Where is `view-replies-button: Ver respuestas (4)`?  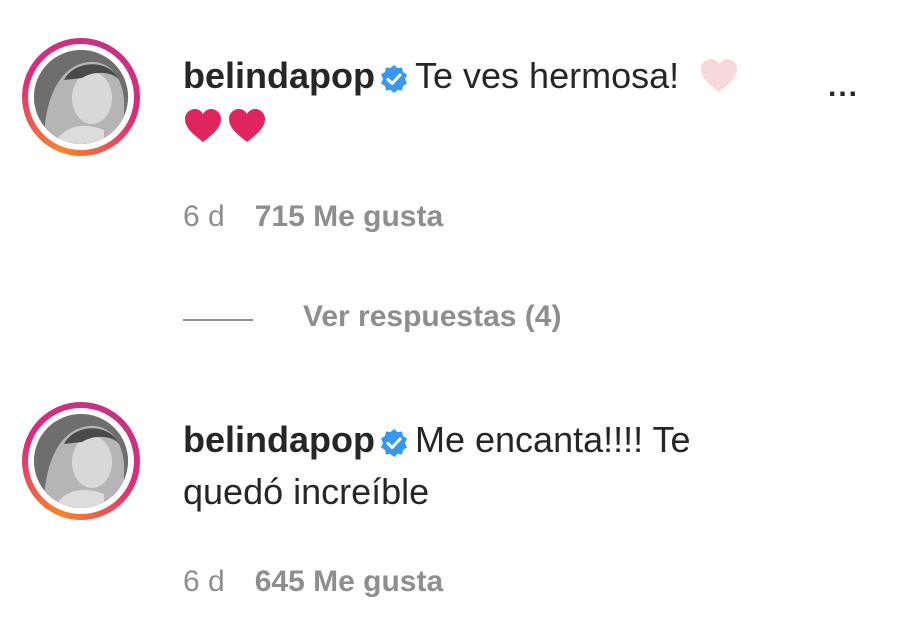 view-replies-button: Ver respuestas (4) is located at coordinates (432, 317).